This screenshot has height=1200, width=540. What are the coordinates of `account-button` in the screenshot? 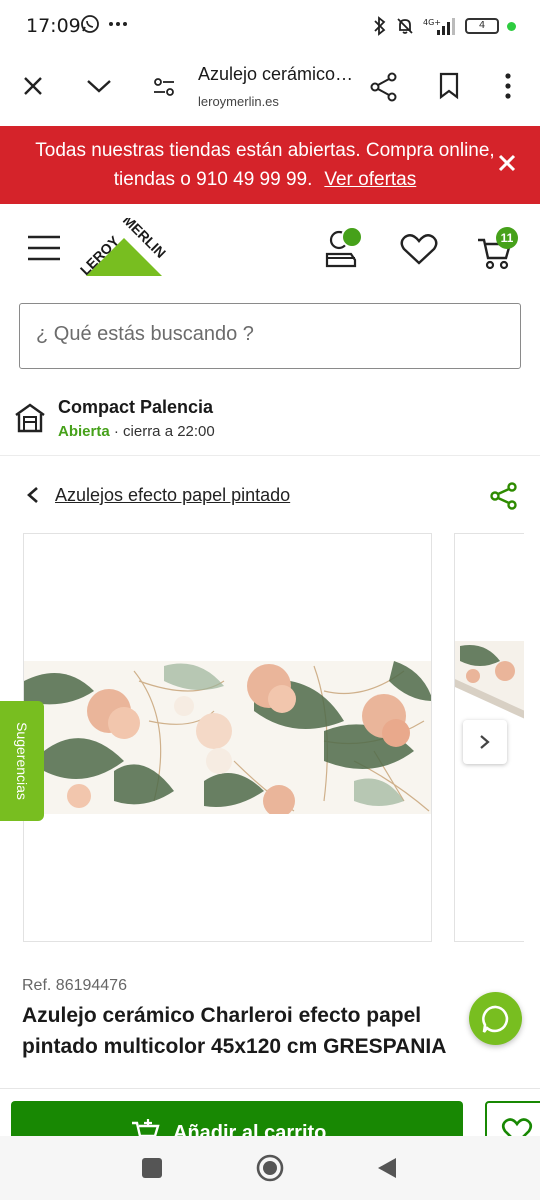 It's located at (344, 248).